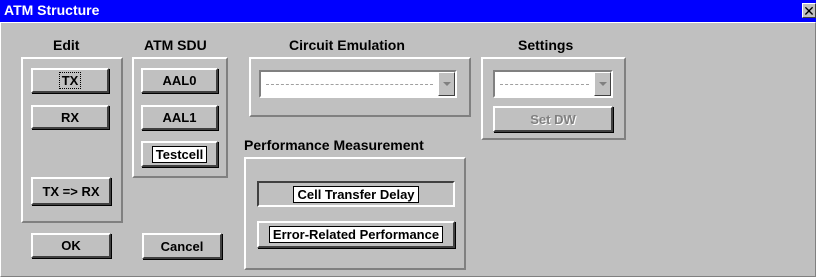 The width and height of the screenshot is (816, 277). I want to click on aal1-button: AAL1, so click(179, 117).